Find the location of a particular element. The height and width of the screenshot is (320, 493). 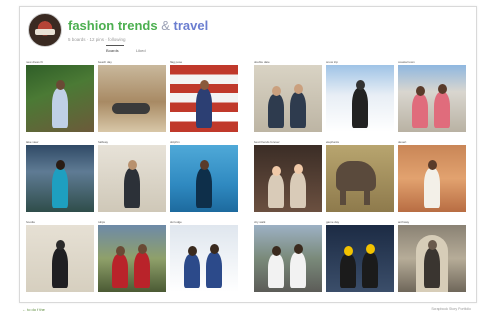

photo-card: ski lodge is located at coordinates (204, 256).